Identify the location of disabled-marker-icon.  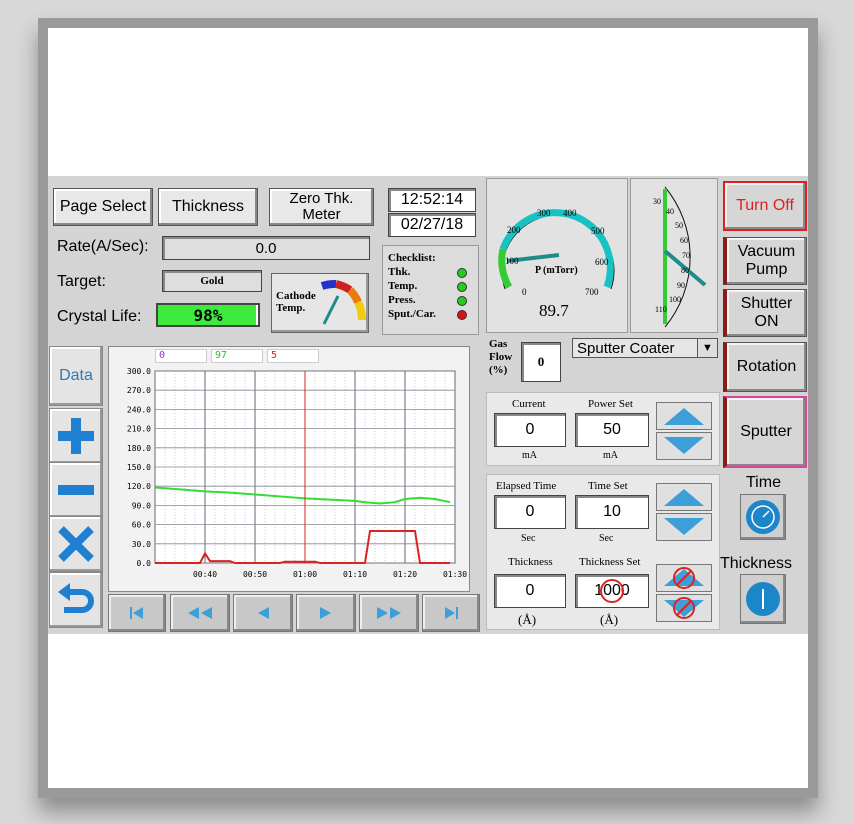
(612, 591).